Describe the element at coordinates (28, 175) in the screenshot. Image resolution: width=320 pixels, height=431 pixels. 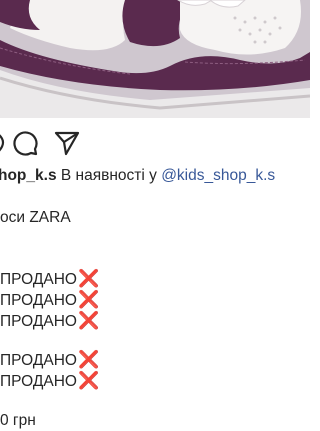
I see `username-link: hop_k.s` at that location.